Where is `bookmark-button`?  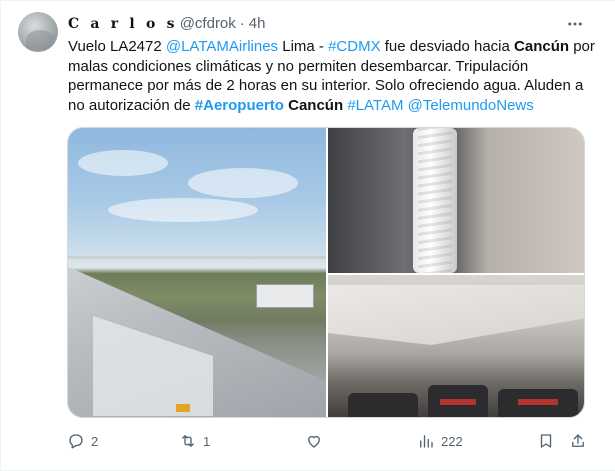 bookmark-button is located at coordinates (546, 441).